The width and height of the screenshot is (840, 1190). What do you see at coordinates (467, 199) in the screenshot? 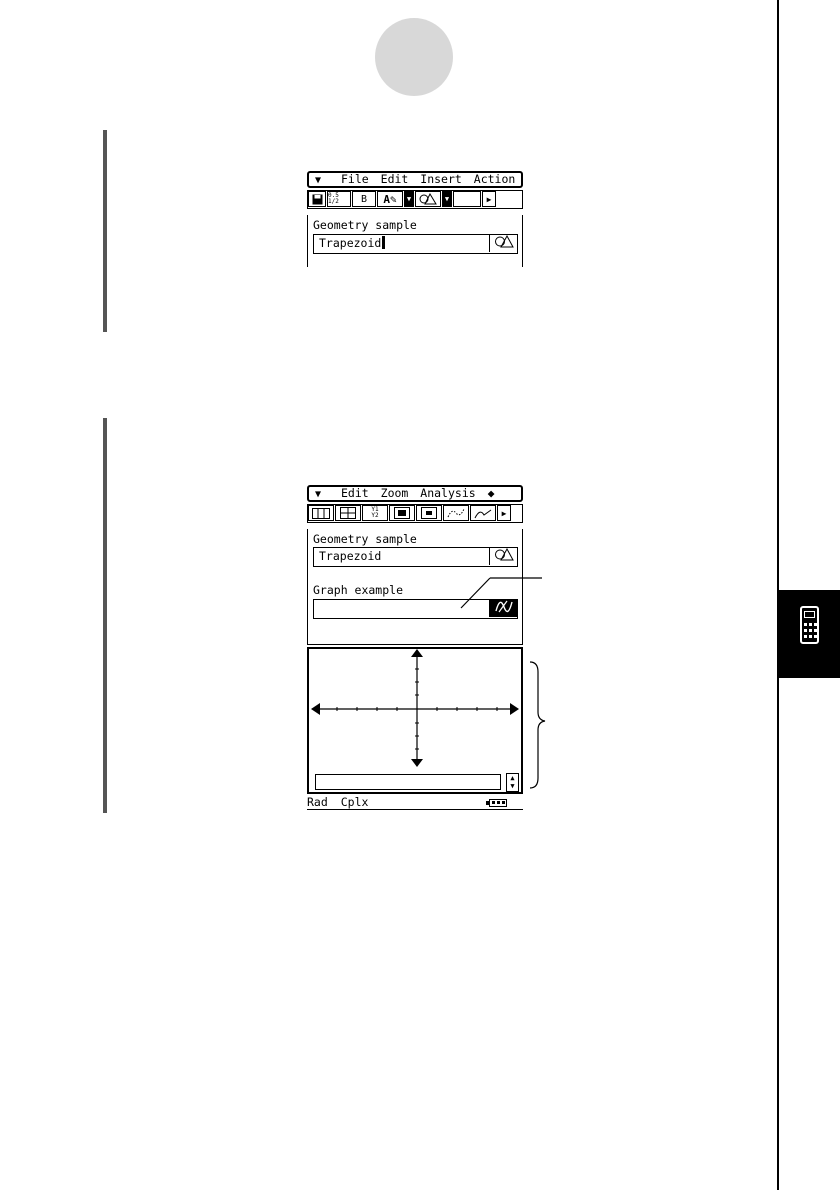
I see `empty-tool-slot` at bounding box center [467, 199].